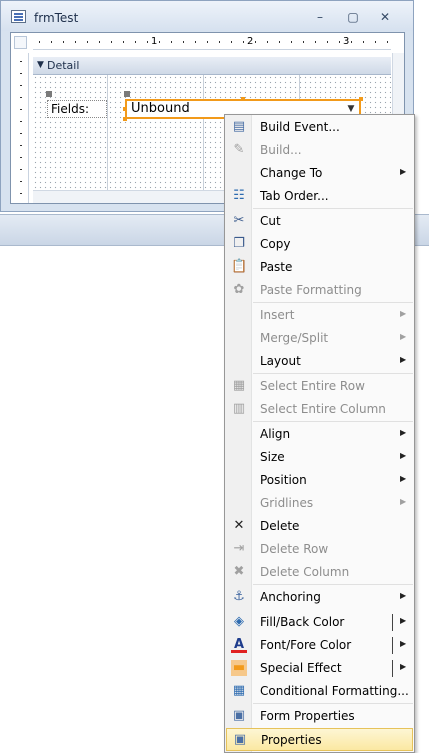  What do you see at coordinates (307, 716) in the screenshot?
I see `menu-item-label: Form Properties` at bounding box center [307, 716].